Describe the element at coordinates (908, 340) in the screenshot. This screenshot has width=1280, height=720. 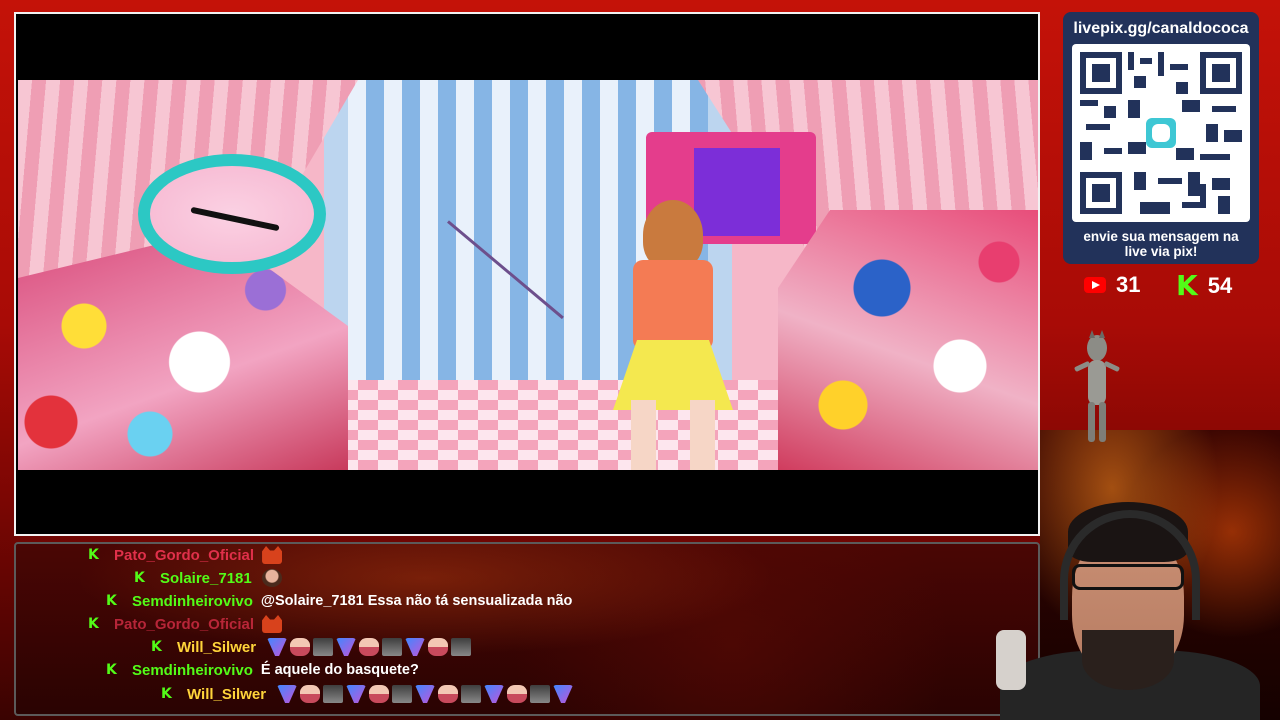
I see `toy-pile-right` at that location.